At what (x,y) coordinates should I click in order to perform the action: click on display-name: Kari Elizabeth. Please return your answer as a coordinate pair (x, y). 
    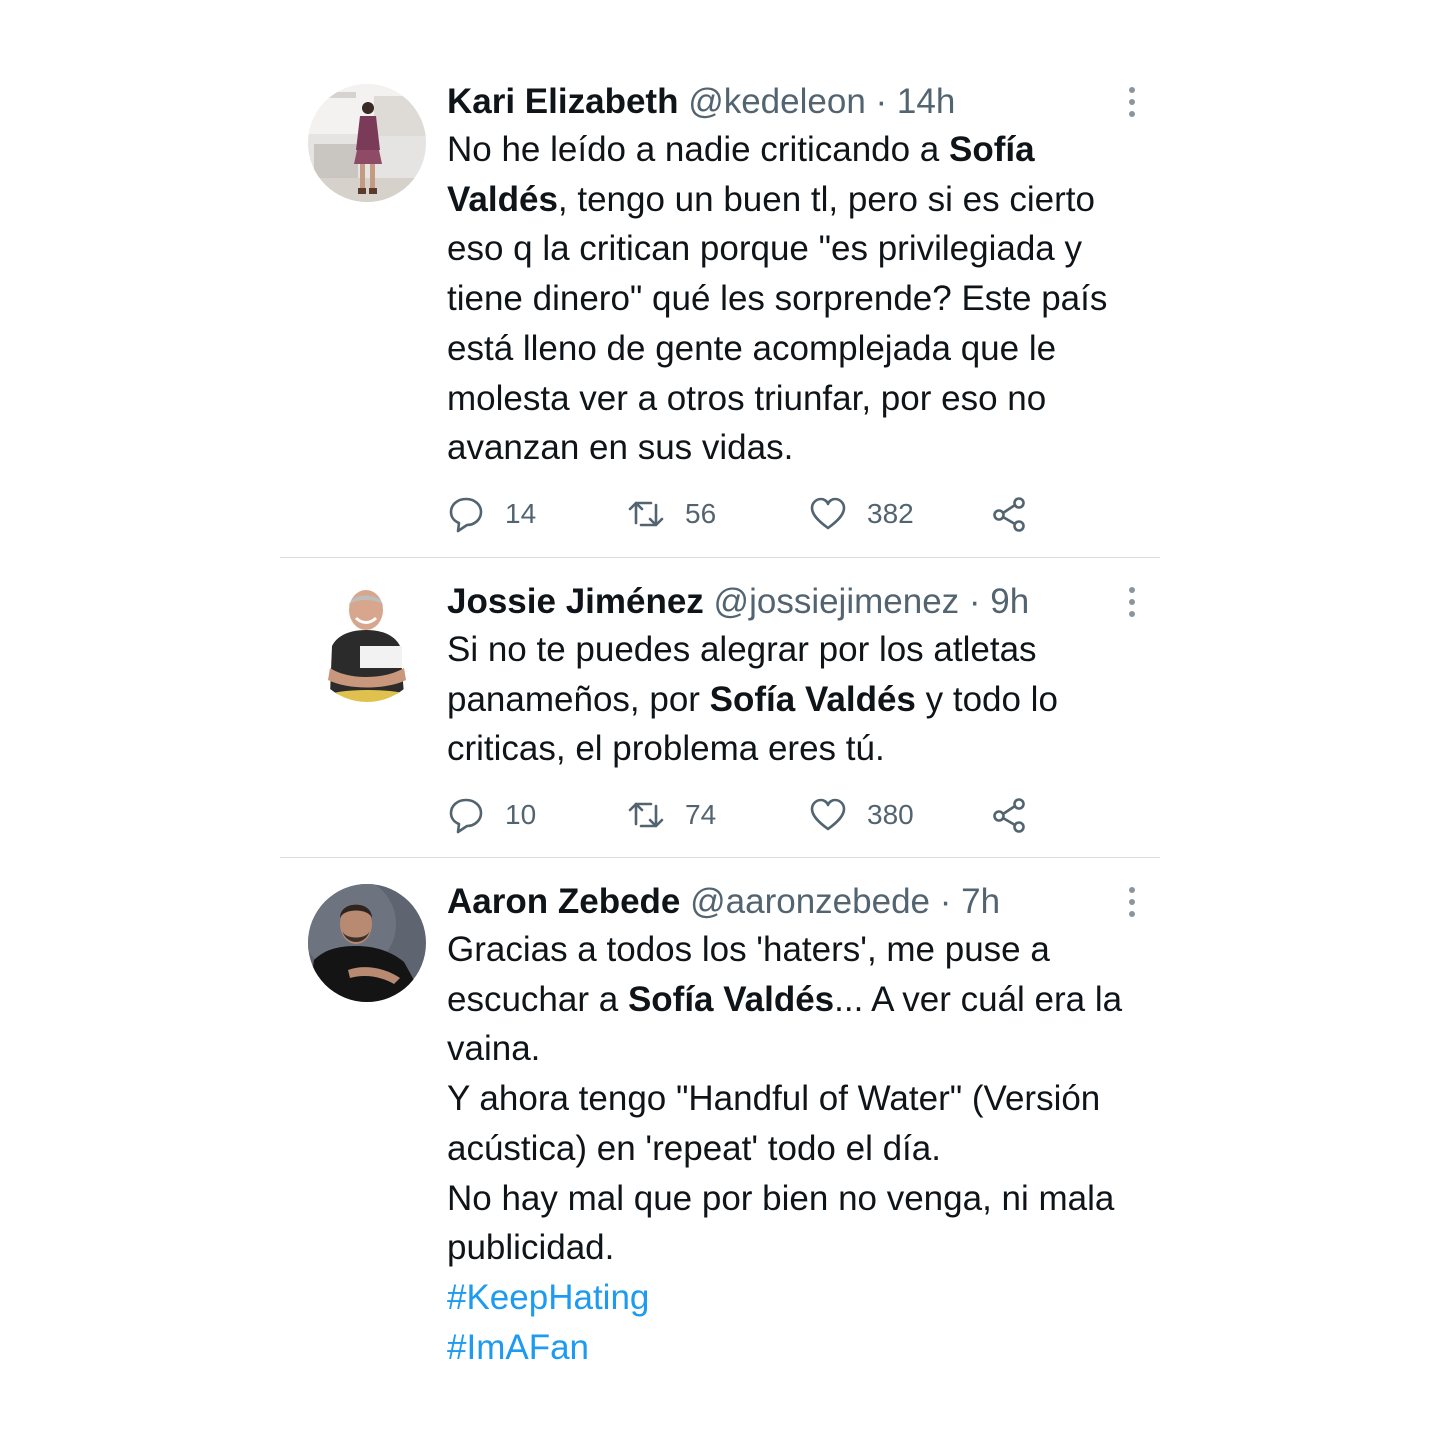
    Looking at the image, I should click on (562, 101).